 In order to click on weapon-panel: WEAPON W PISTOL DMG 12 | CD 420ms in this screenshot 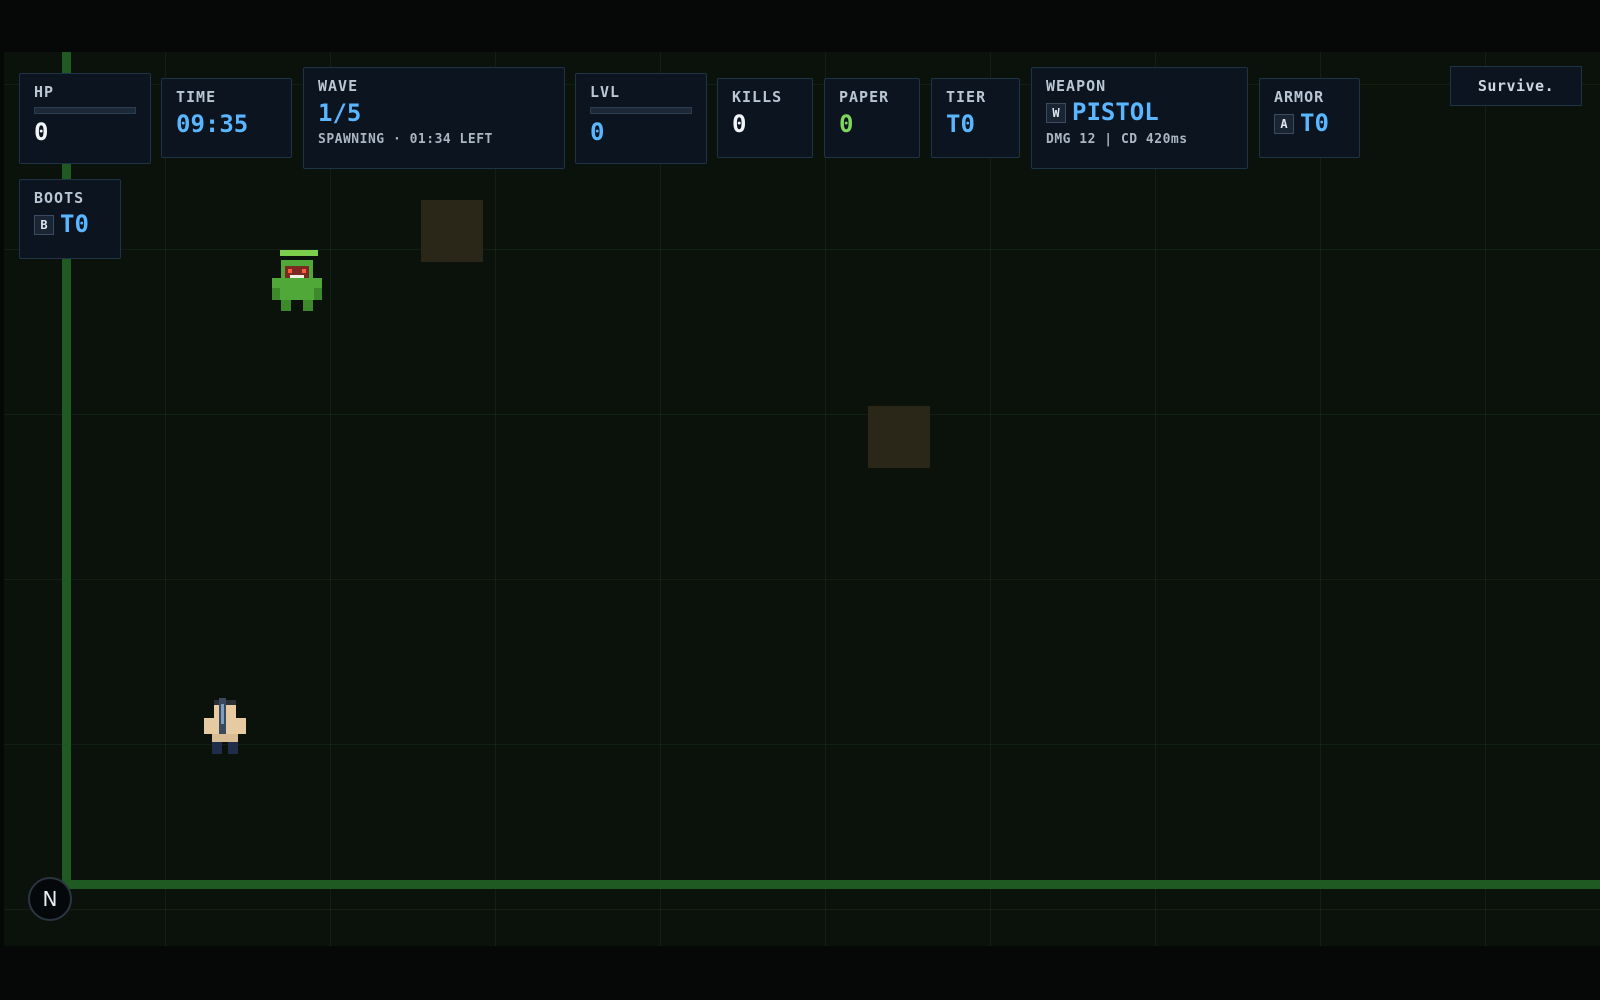, I will do `click(1139, 118)`.